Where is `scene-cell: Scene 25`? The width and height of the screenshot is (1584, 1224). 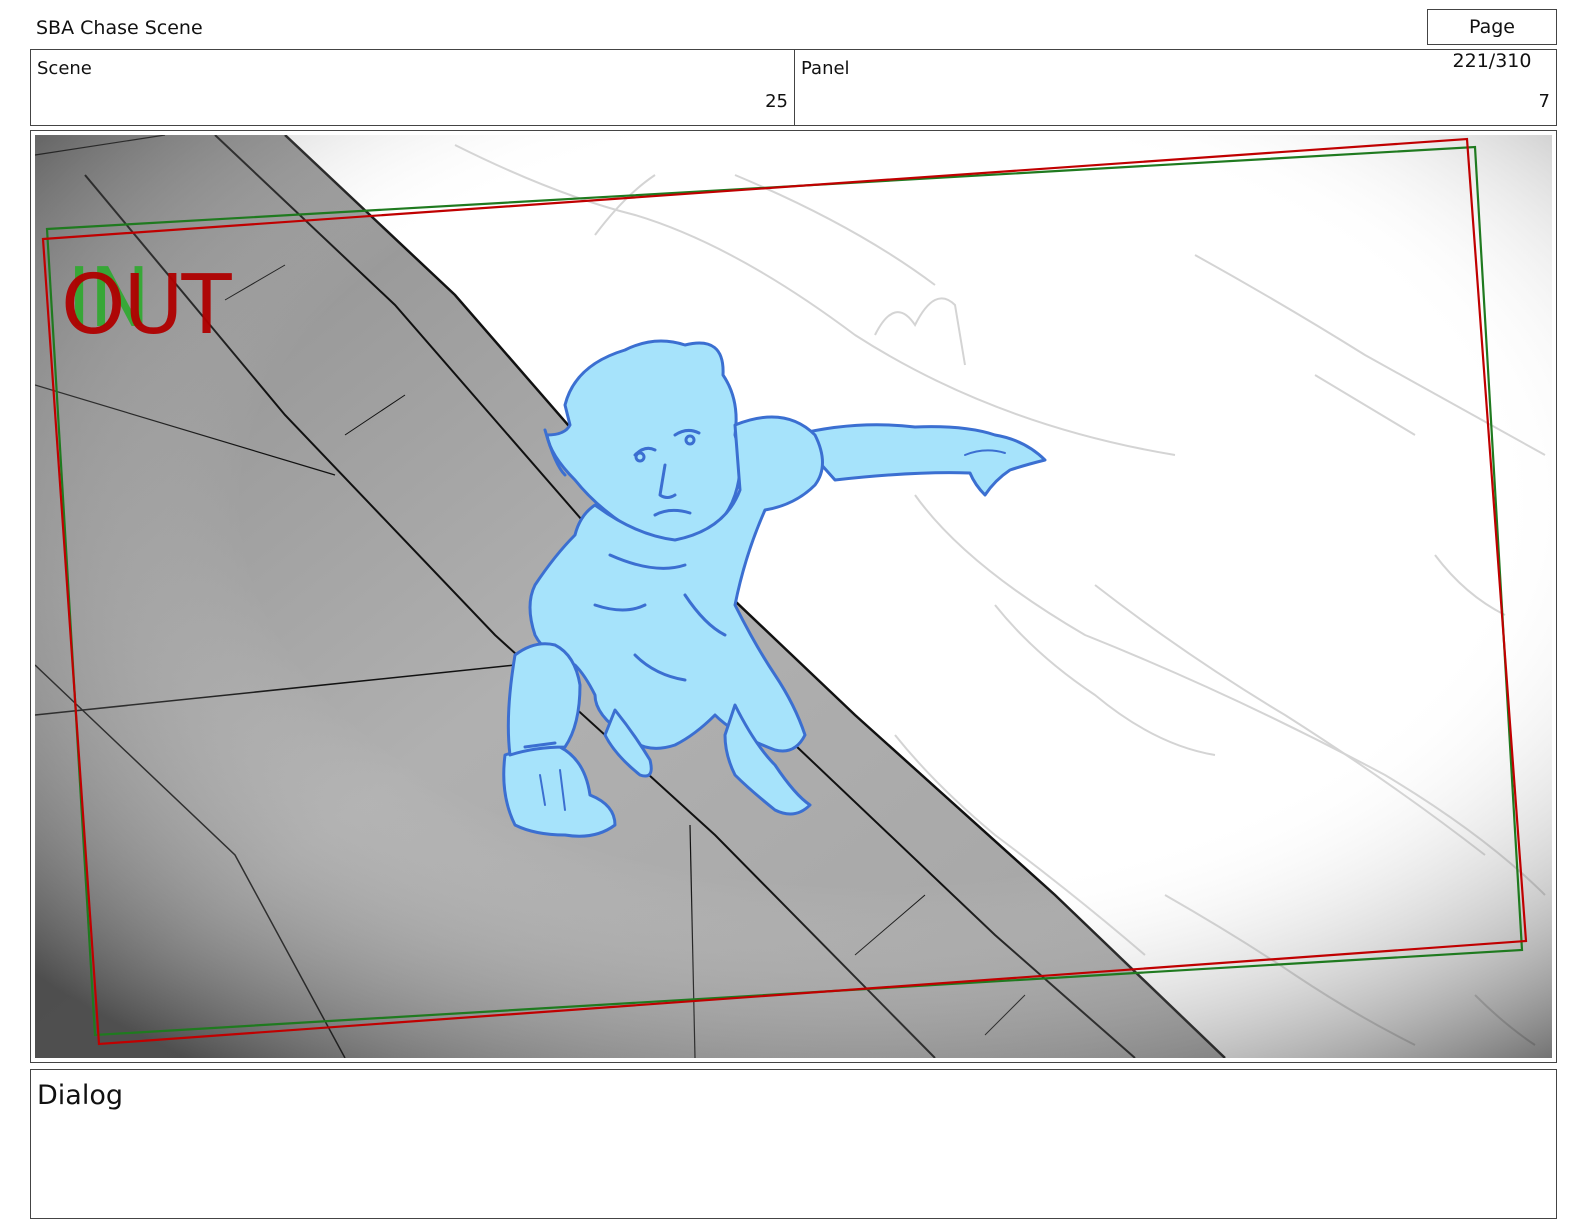
scene-cell: Scene 25 is located at coordinates (413, 87).